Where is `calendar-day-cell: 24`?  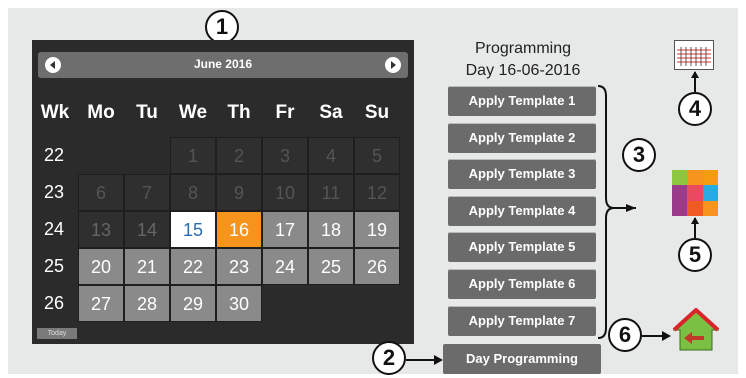 calendar-day-cell: 24 is located at coordinates (285, 266).